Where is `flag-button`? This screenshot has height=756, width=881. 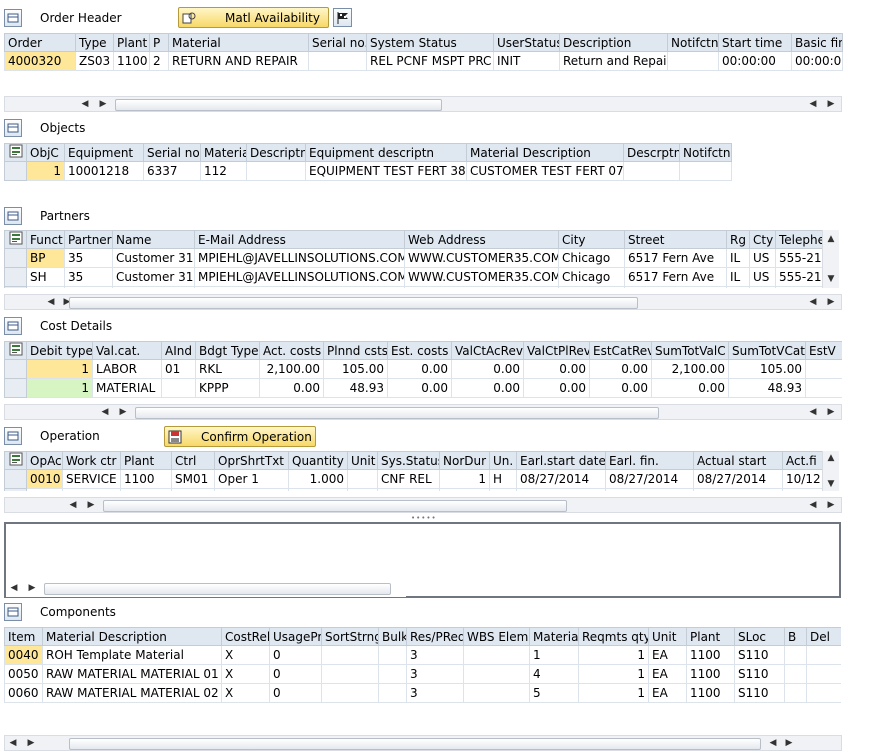
flag-button is located at coordinates (342, 17).